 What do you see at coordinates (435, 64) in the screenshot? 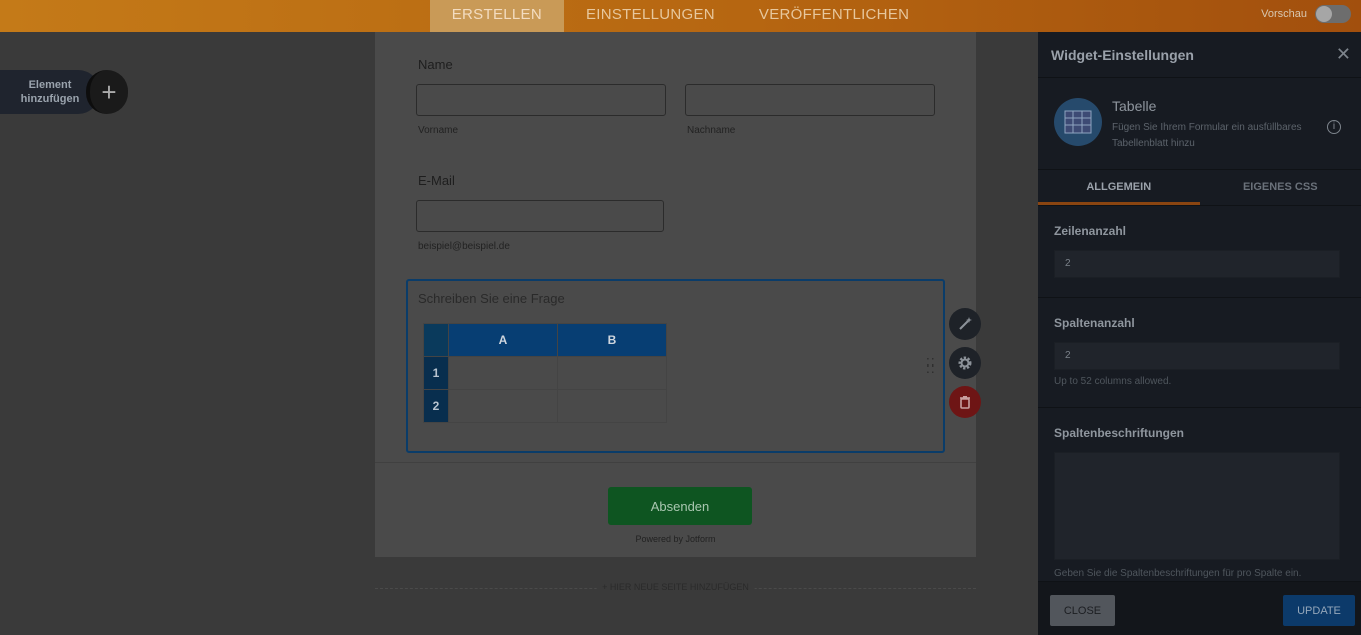
I see `name-label: Name` at bounding box center [435, 64].